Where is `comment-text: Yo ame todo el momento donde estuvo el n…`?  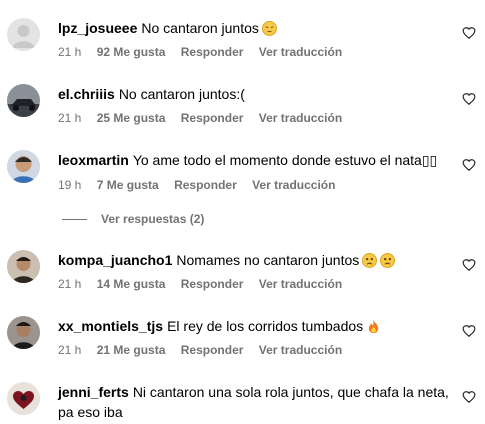
comment-text: Yo ame todo el momento donde estuvo el n… is located at coordinates (285, 160).